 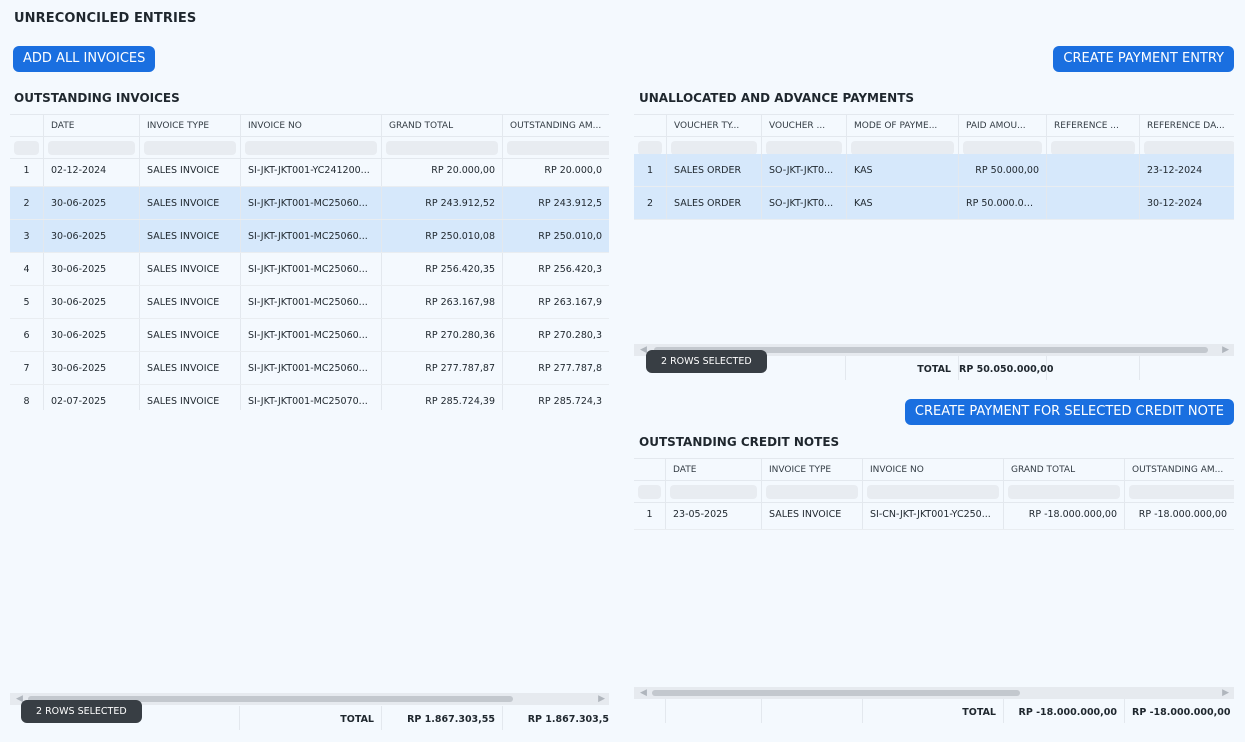 What do you see at coordinates (441, 302) in the screenshot?
I see `cell-grand-total: RP 263.167,98` at bounding box center [441, 302].